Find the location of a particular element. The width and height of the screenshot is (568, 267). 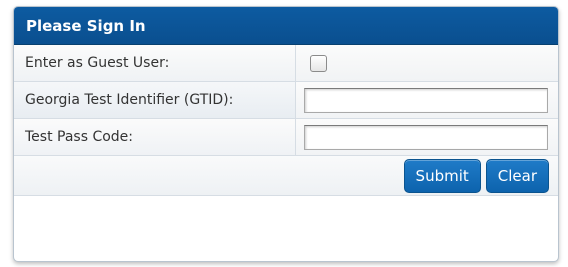

gtid-input is located at coordinates (426, 100).